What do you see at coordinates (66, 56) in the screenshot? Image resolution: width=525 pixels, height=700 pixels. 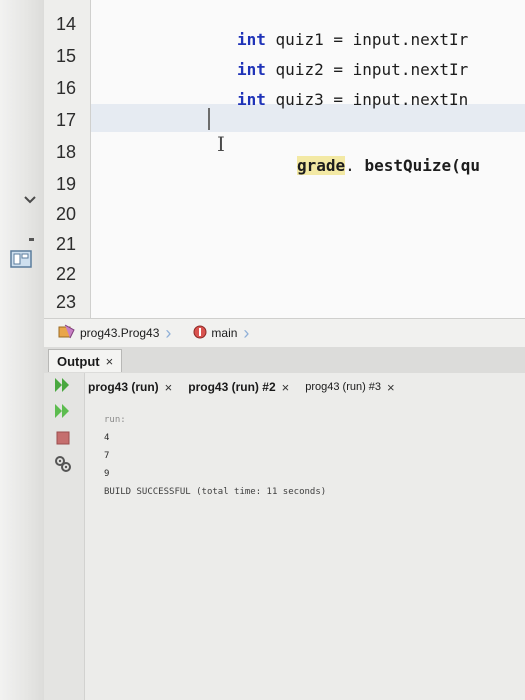 I see `line-number: 15` at bounding box center [66, 56].